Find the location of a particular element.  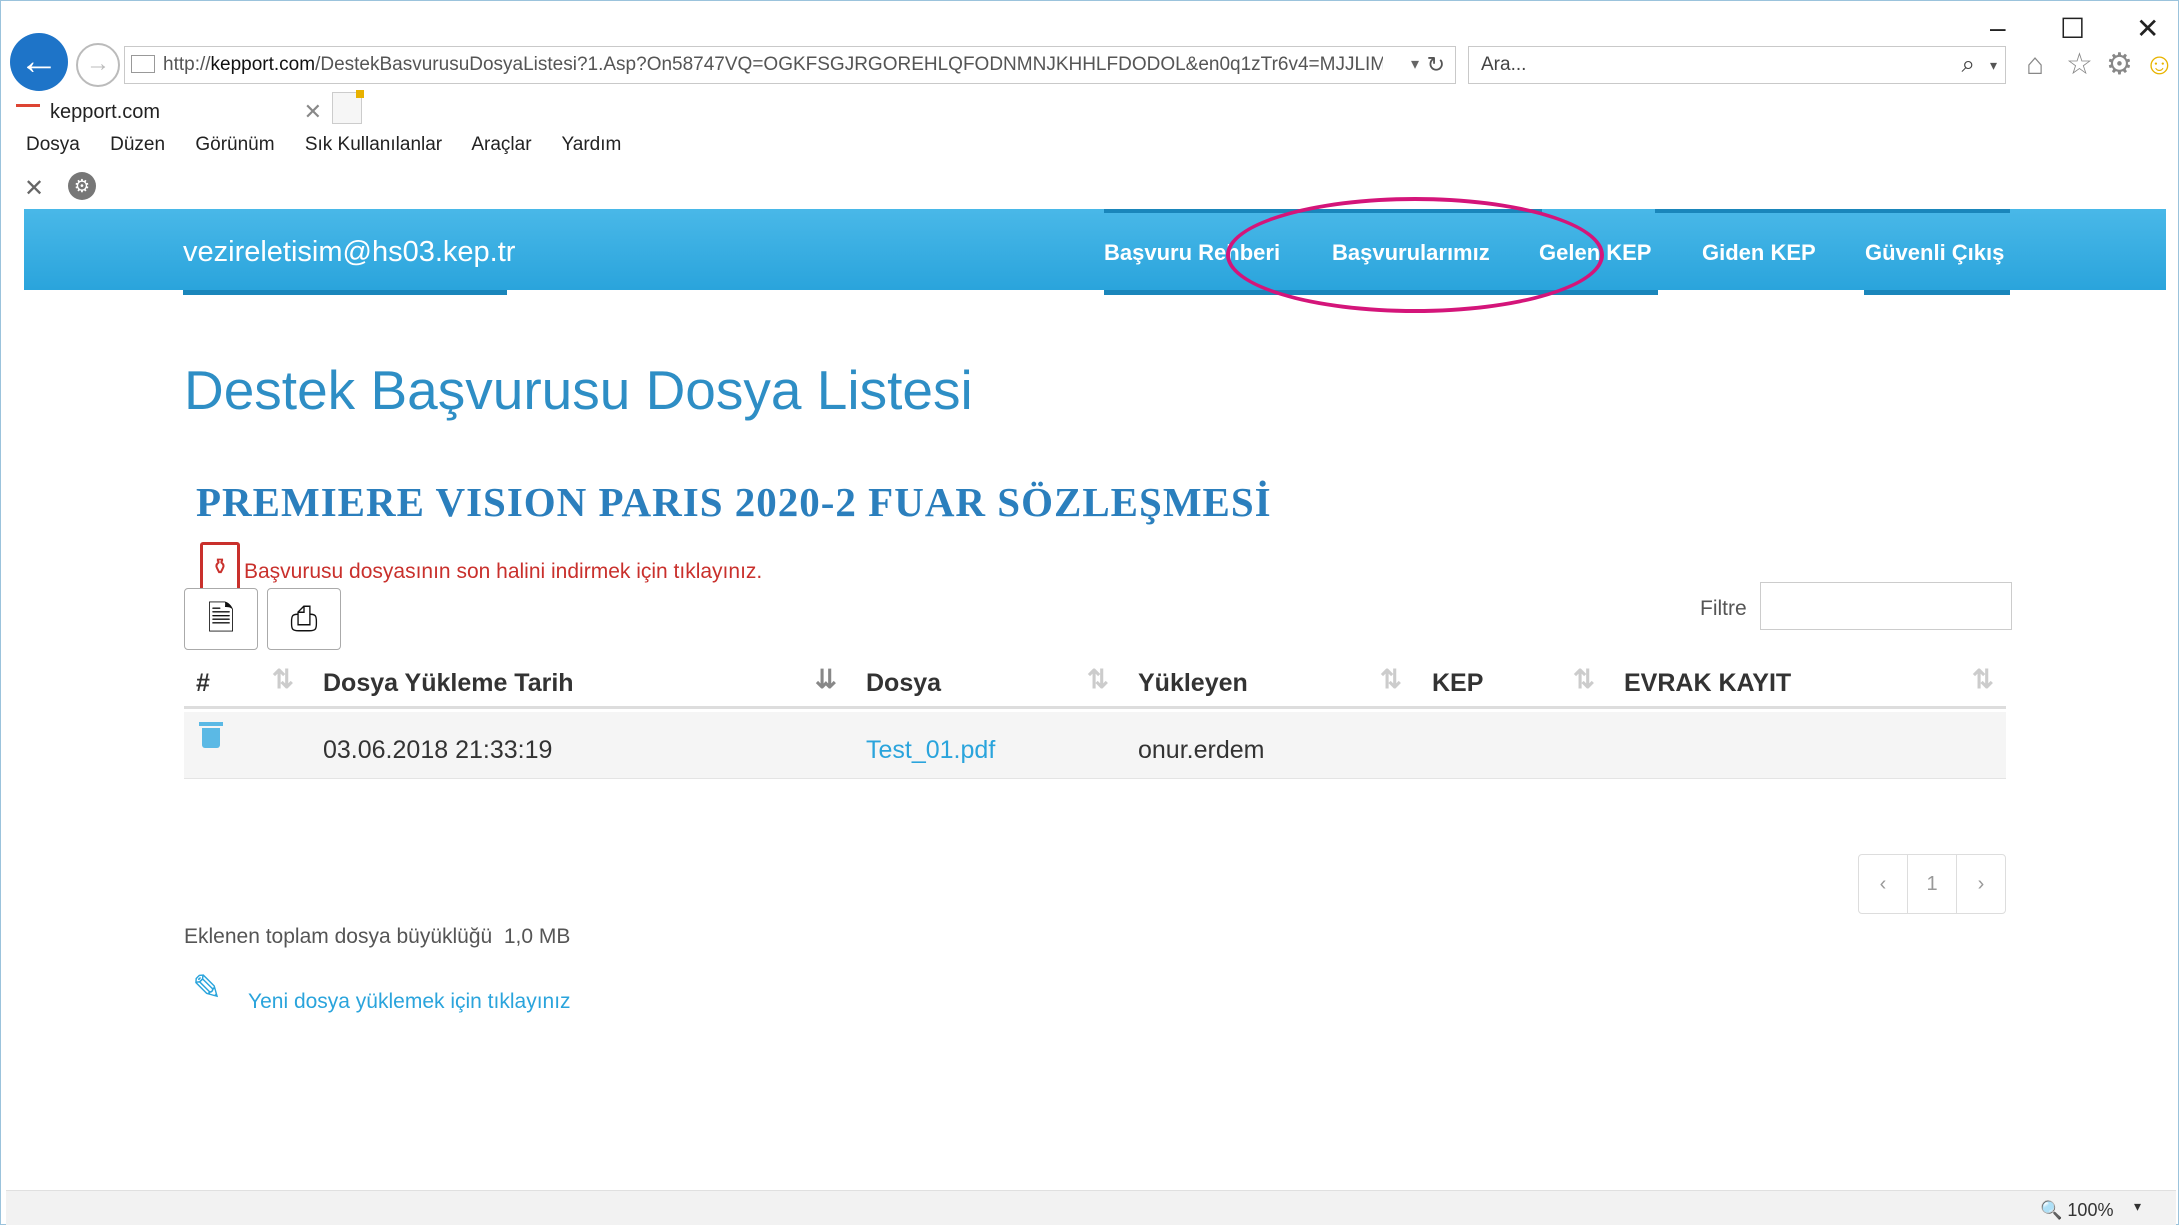

status-bar is located at coordinates (1091, 1207).